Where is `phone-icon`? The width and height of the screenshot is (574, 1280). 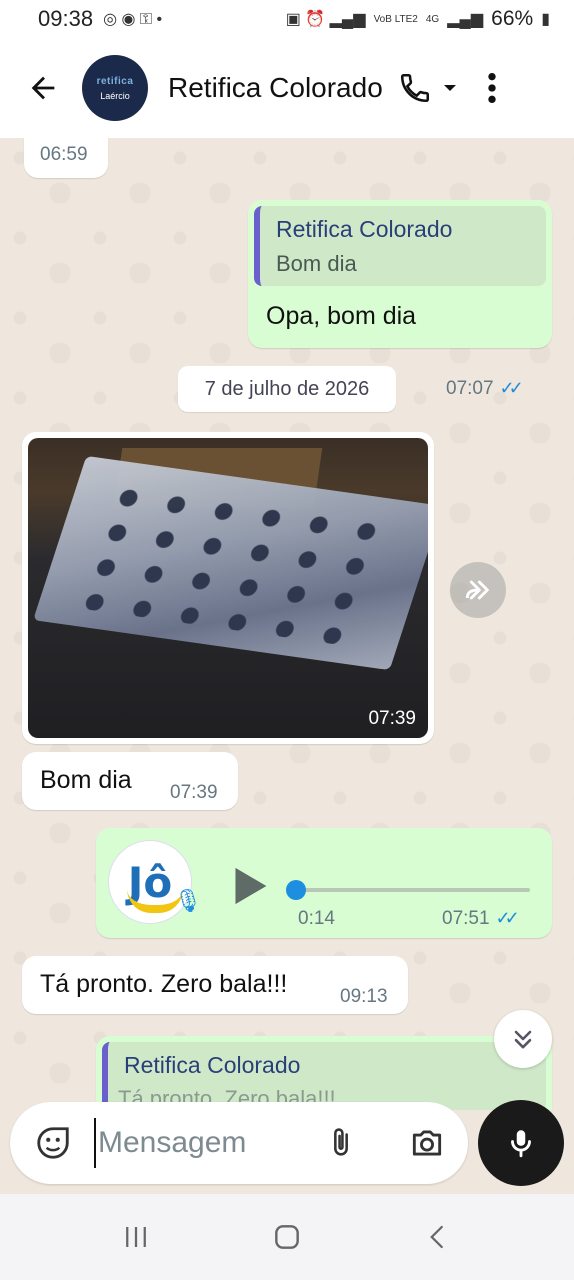 phone-icon is located at coordinates (414, 88).